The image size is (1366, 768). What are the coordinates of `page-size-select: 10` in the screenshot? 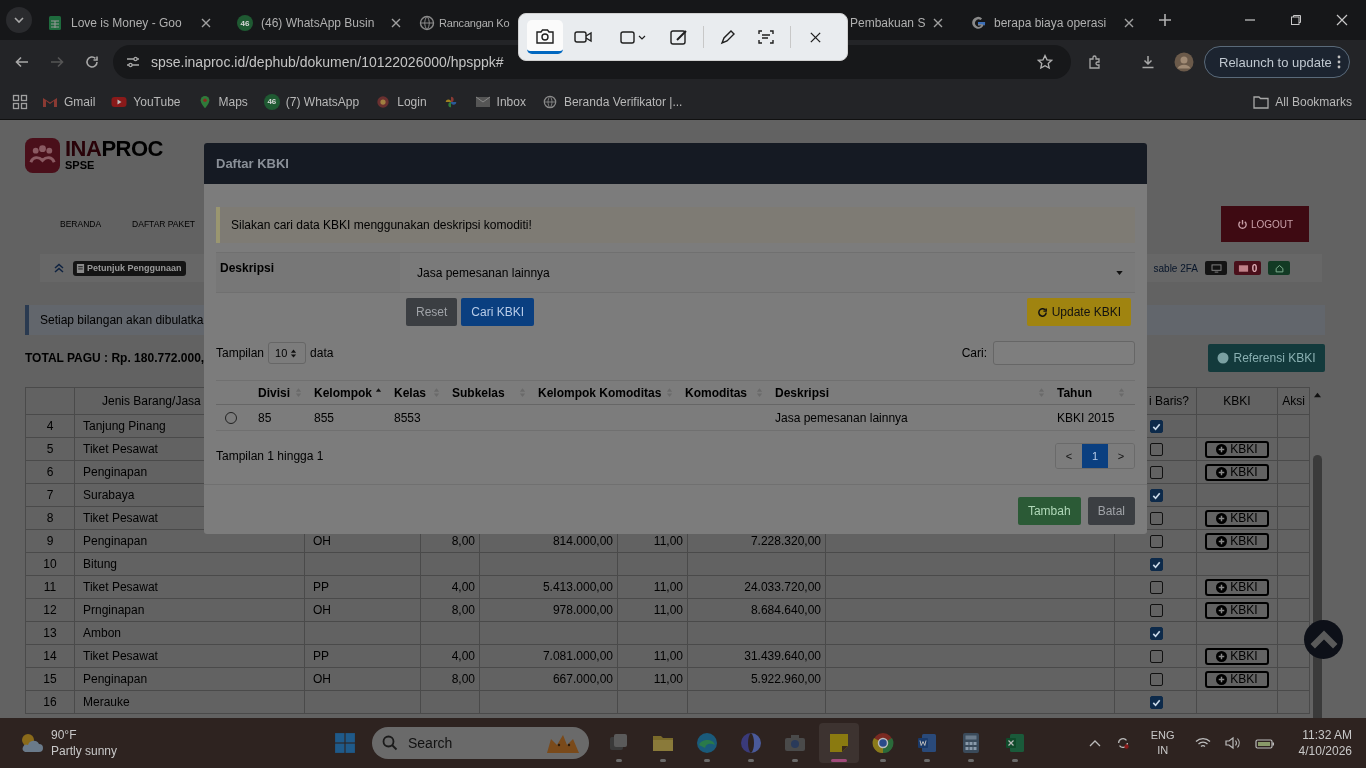 It's located at (287, 353).